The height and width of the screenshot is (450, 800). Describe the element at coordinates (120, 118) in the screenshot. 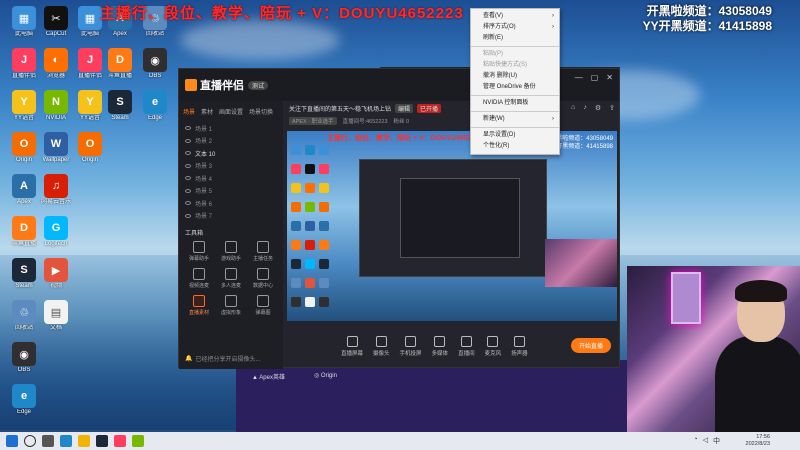

I see `desktop-icon-label: Steam` at that location.